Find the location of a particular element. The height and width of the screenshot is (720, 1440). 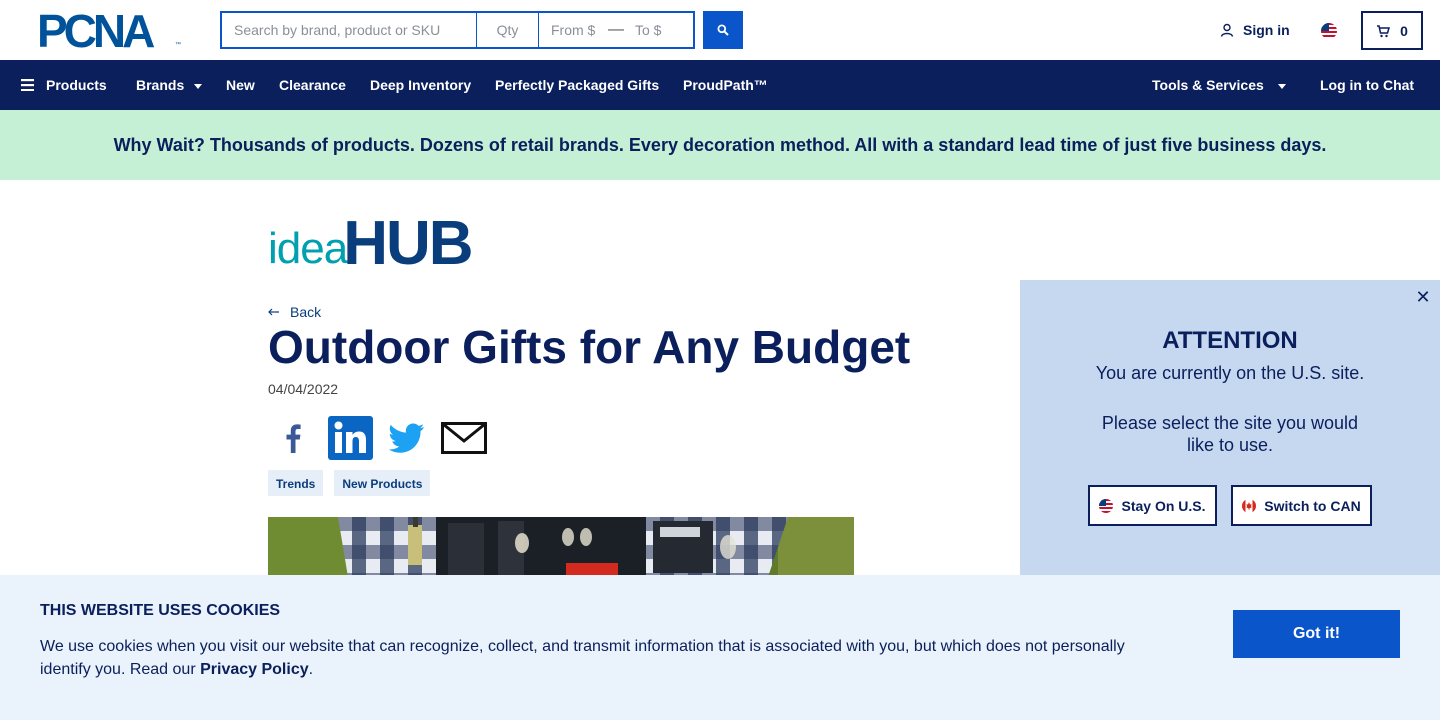

article-tags: Trends New Products is located at coordinates (349, 483).